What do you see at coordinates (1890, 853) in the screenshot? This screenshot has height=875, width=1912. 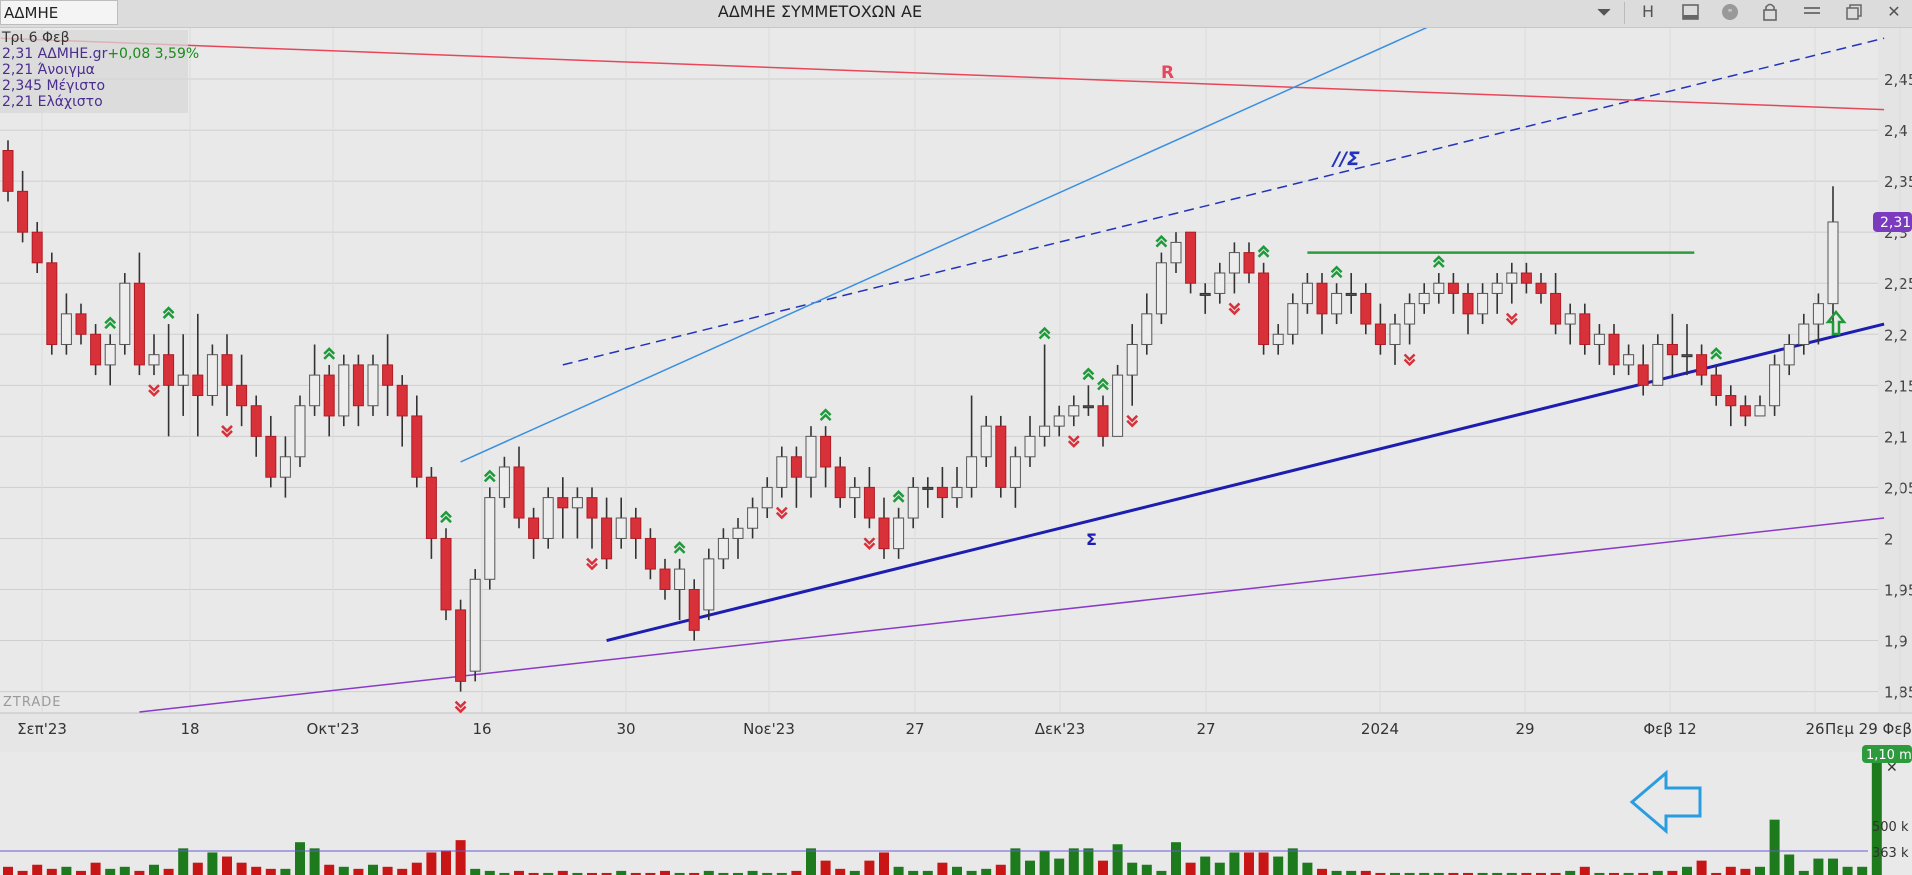 I see `volume-average-label: 363 k` at bounding box center [1890, 853].